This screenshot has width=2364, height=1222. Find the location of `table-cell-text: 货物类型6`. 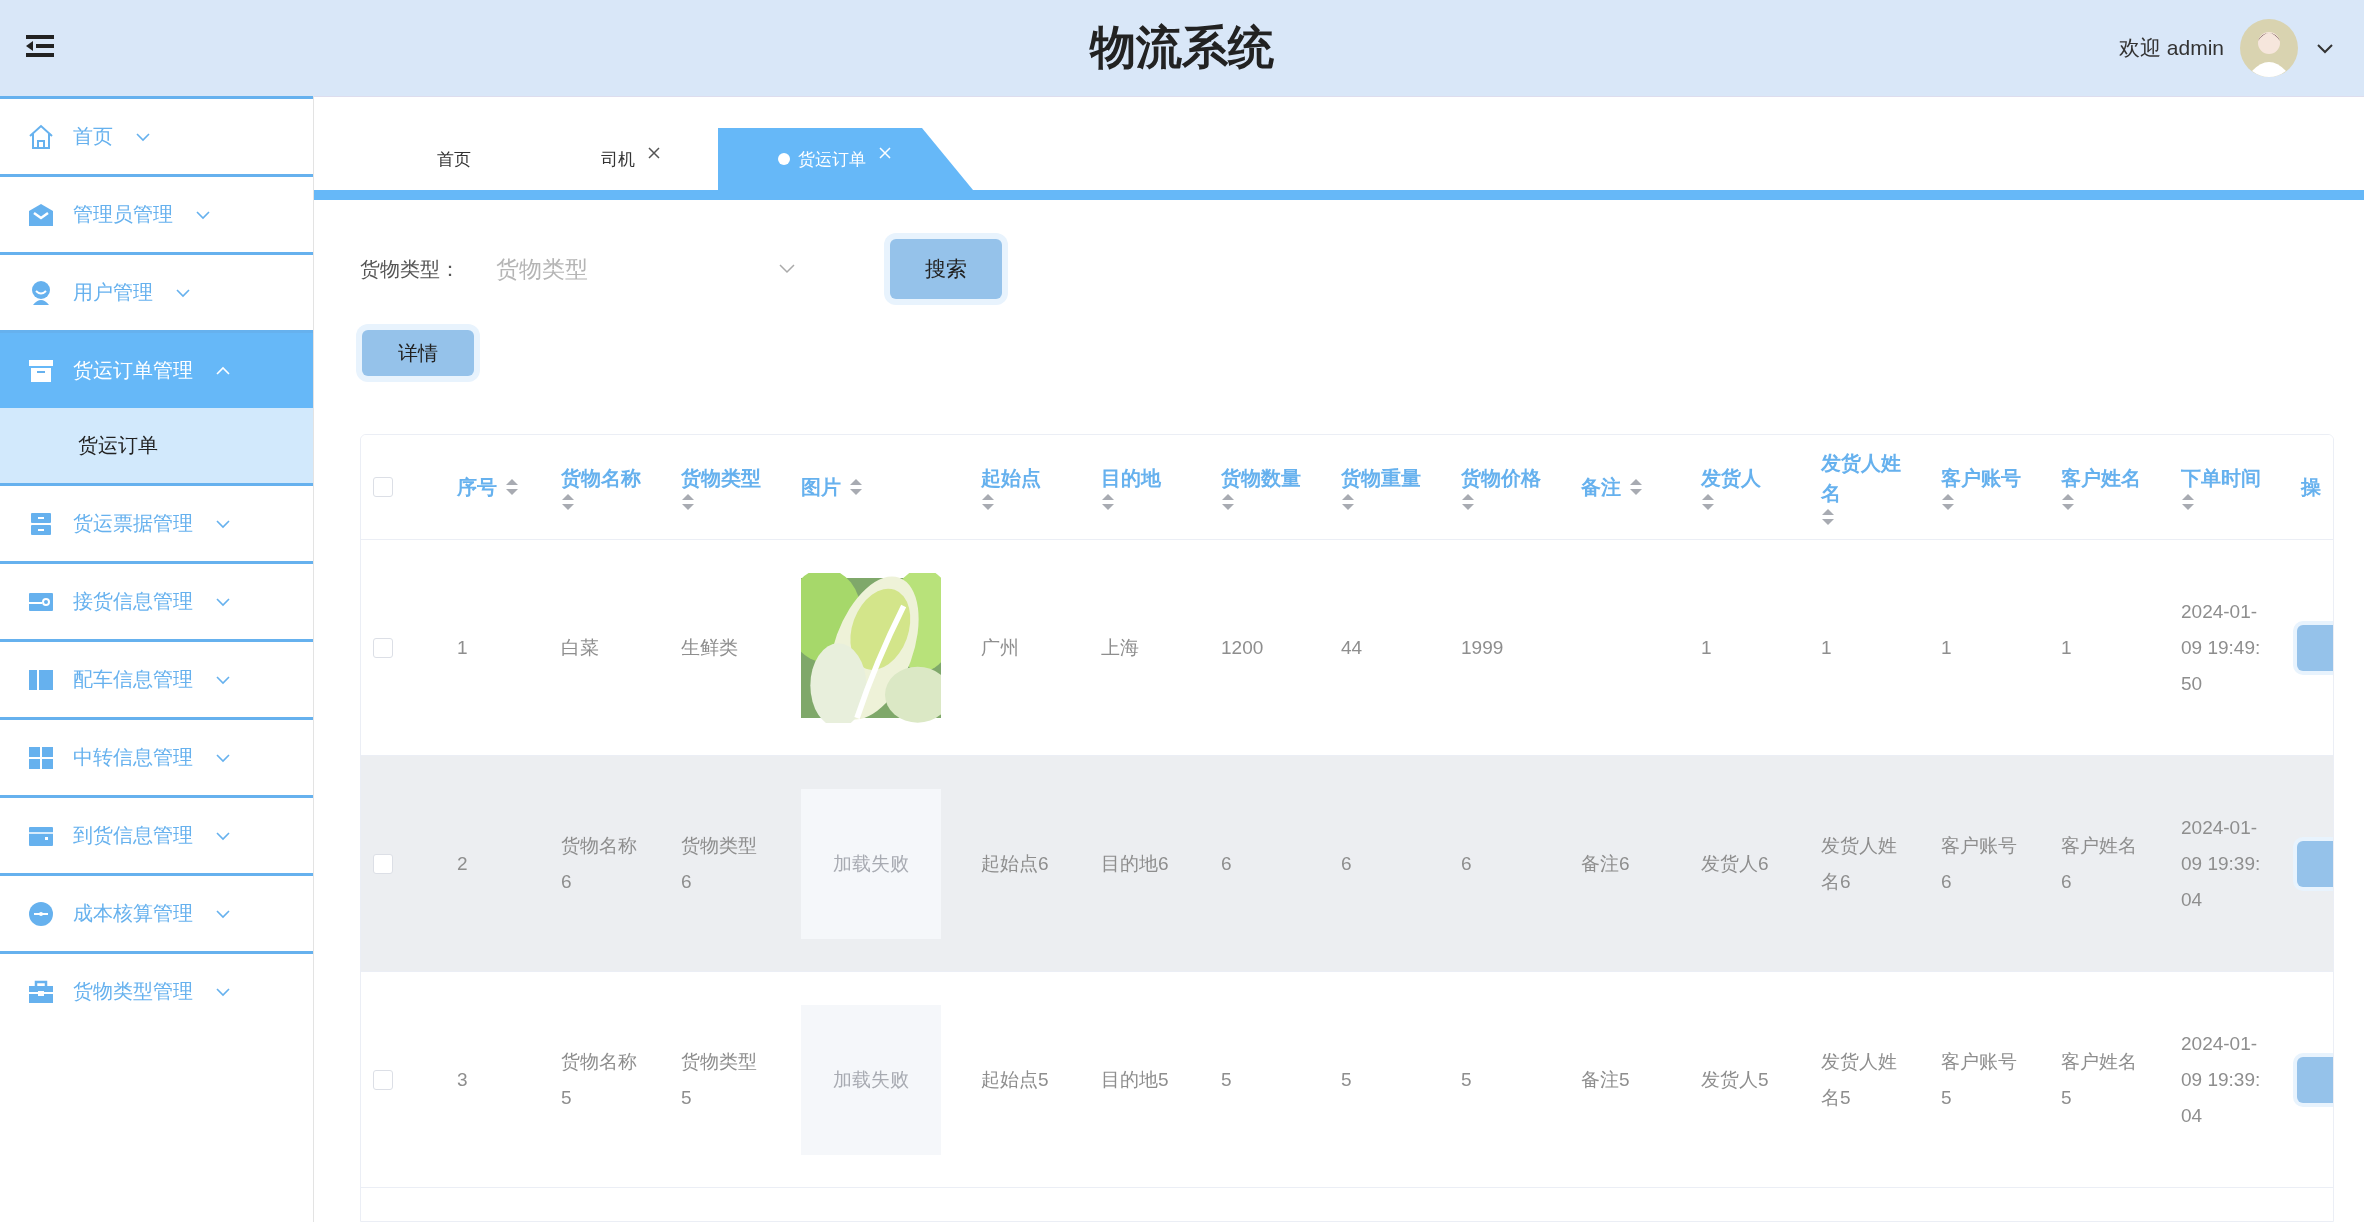

table-cell-text: 货物类型6 is located at coordinates (719, 863).